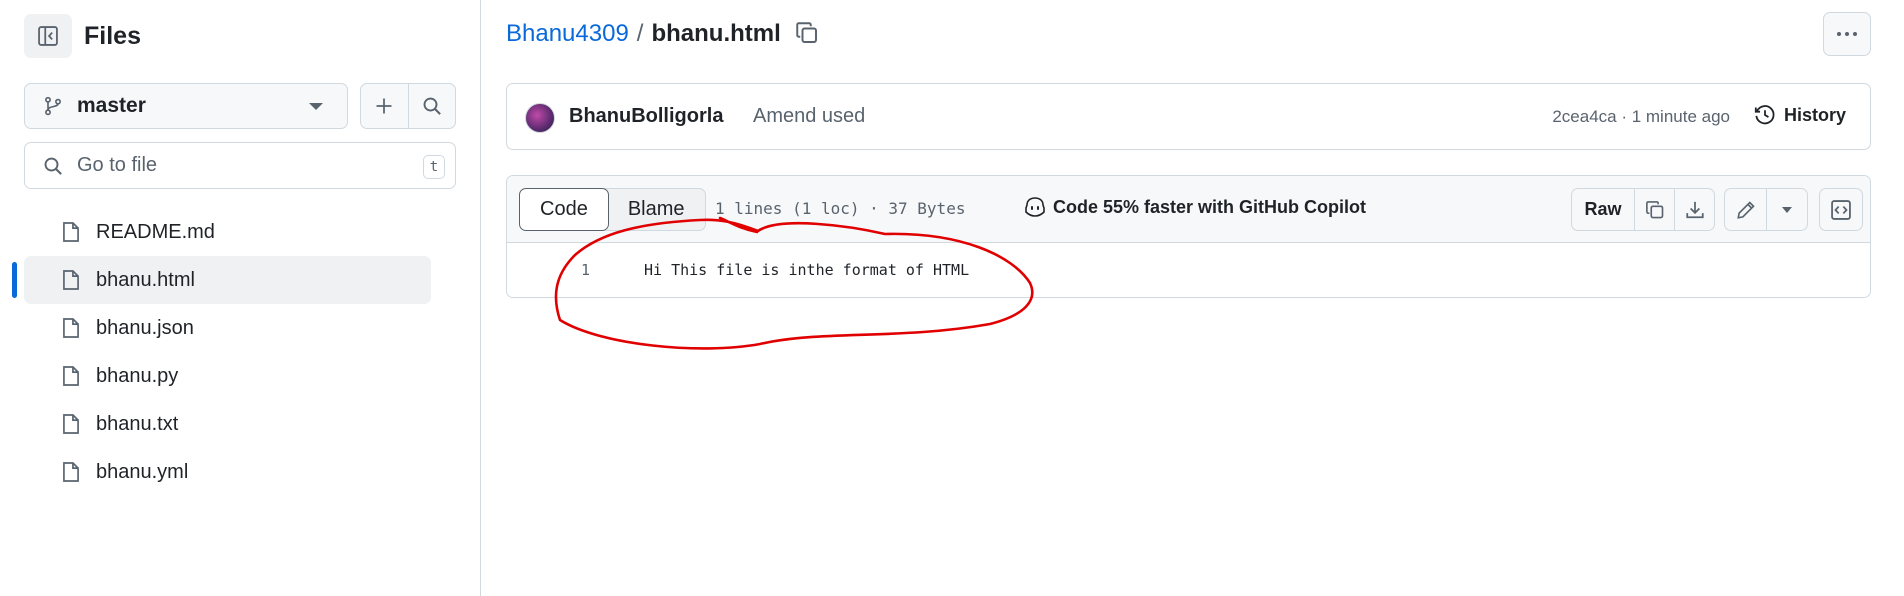 The width and height of the screenshot is (1904, 596). I want to click on go-to-file-placeholder: Go to file, so click(117, 165).